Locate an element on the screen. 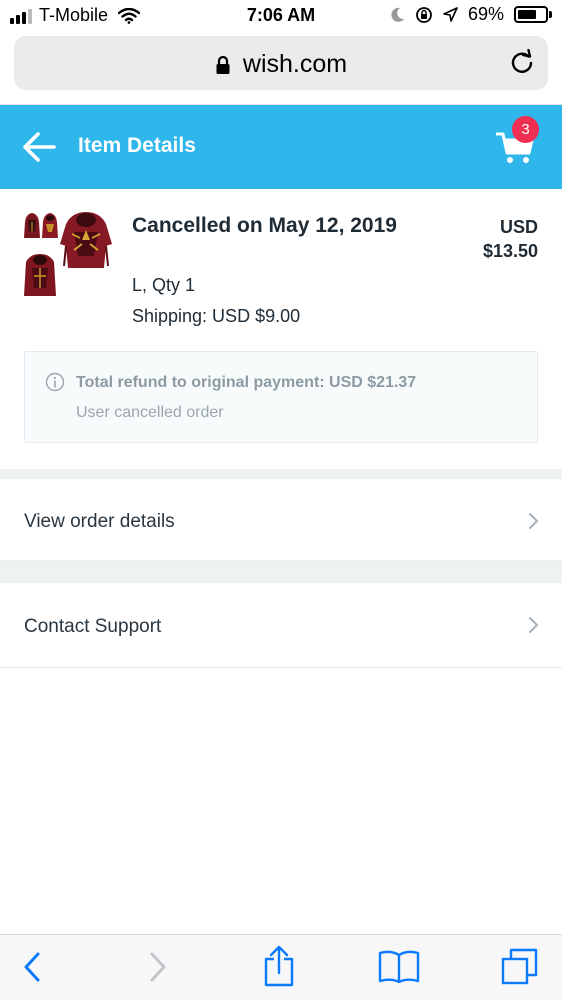  moon-icon is located at coordinates (397, 14).